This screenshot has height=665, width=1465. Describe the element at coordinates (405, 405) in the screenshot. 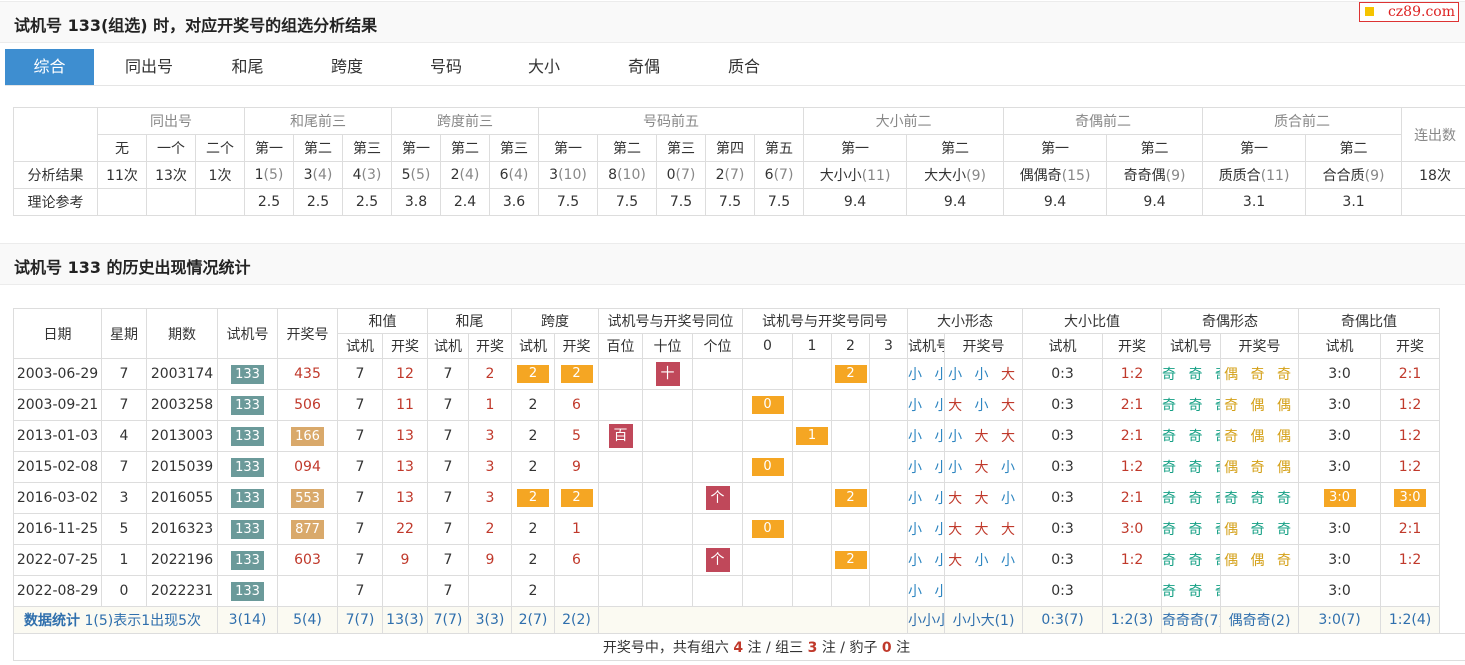

I see `cell-hz-win: 11` at that location.